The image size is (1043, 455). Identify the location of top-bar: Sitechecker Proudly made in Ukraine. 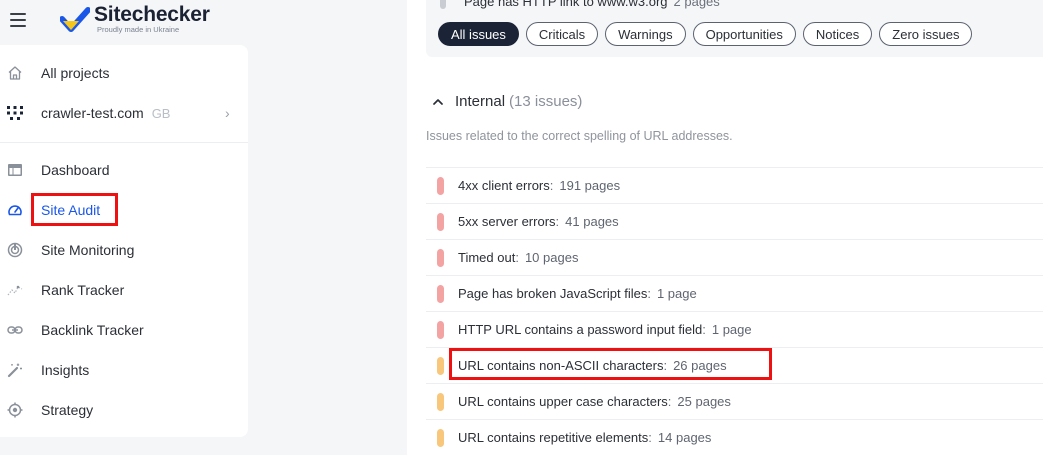
(128, 22).